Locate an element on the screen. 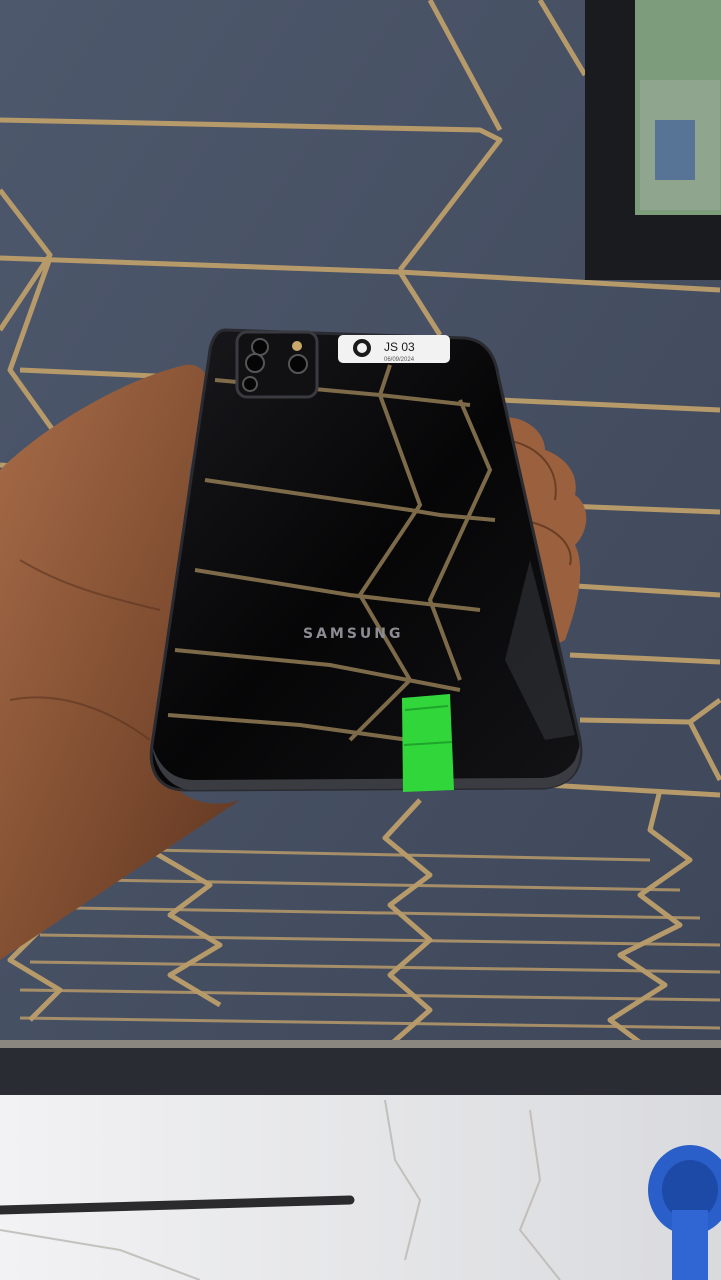 The image size is (721, 1280). flash-icon is located at coordinates (297, 346).